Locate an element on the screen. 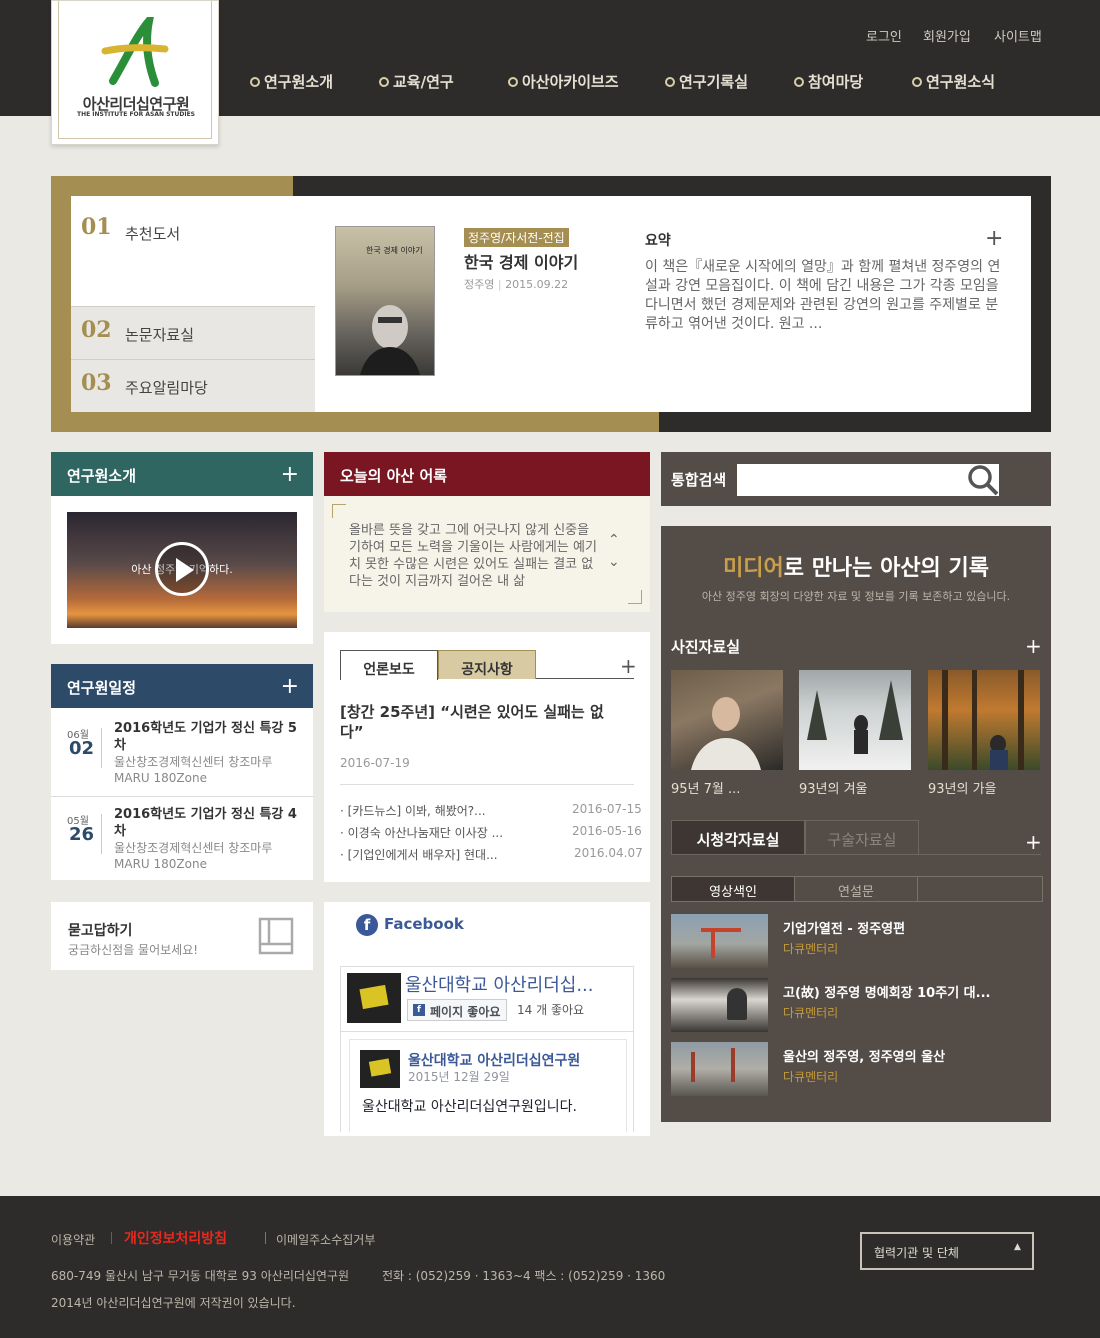  av-more-icon: + is located at coordinates (1033, 842).